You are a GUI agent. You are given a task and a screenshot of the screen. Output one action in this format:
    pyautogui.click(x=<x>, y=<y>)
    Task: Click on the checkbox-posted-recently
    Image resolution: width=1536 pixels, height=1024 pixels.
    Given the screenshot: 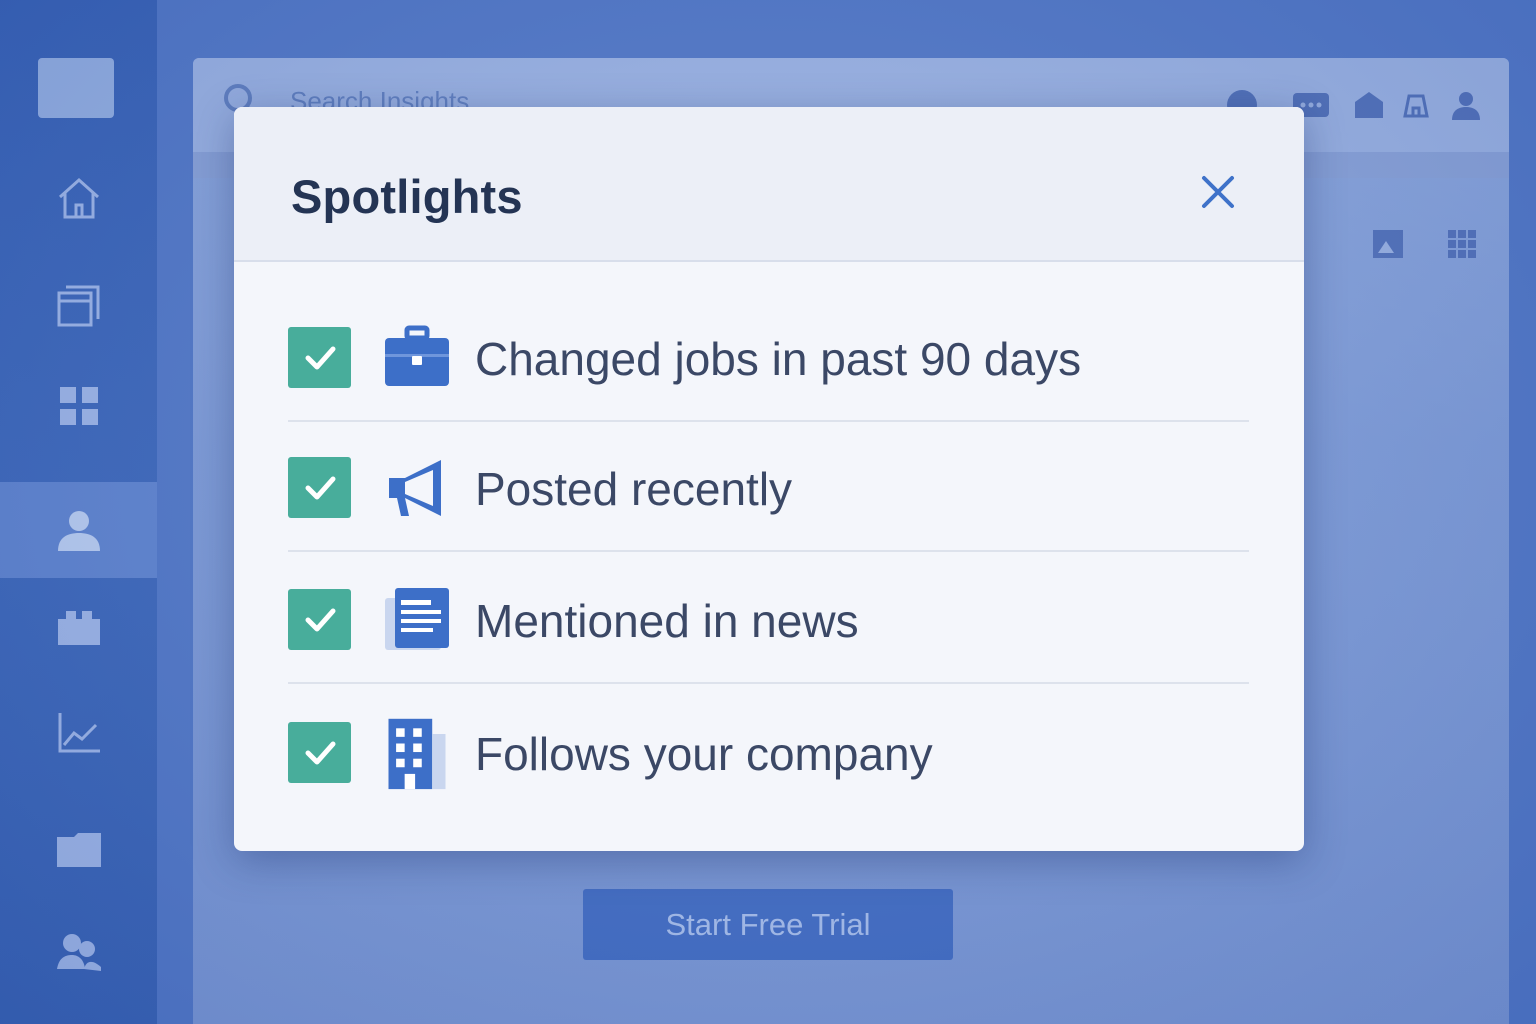 What is the action you would take?
    pyautogui.click(x=319, y=487)
    